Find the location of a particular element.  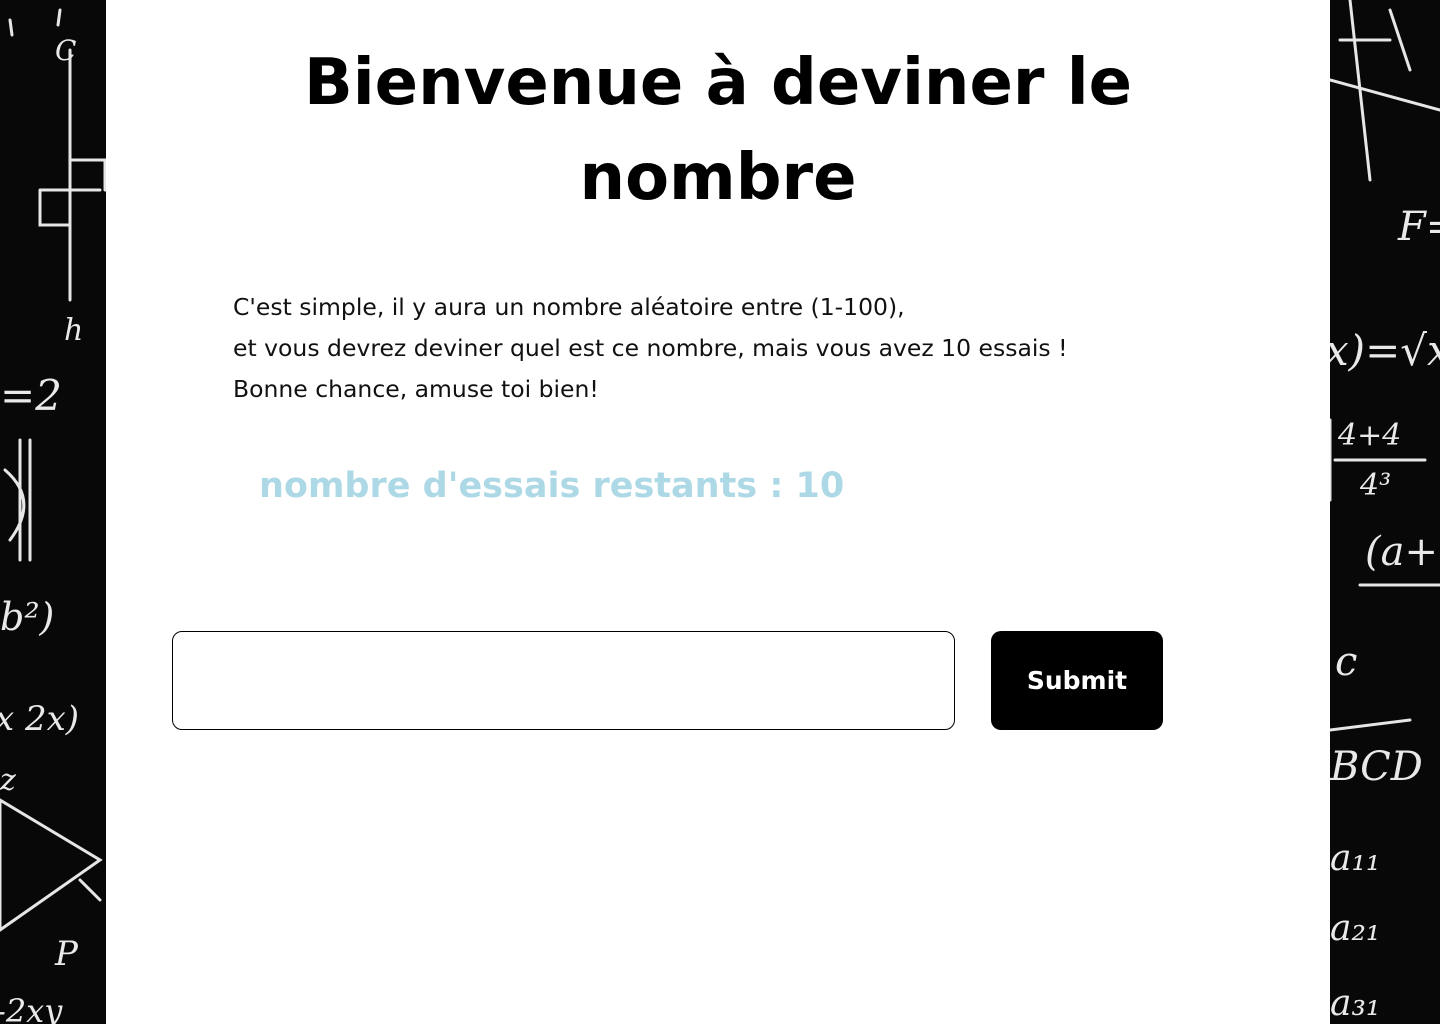

left-formula: C is located at coordinates (65, 50).